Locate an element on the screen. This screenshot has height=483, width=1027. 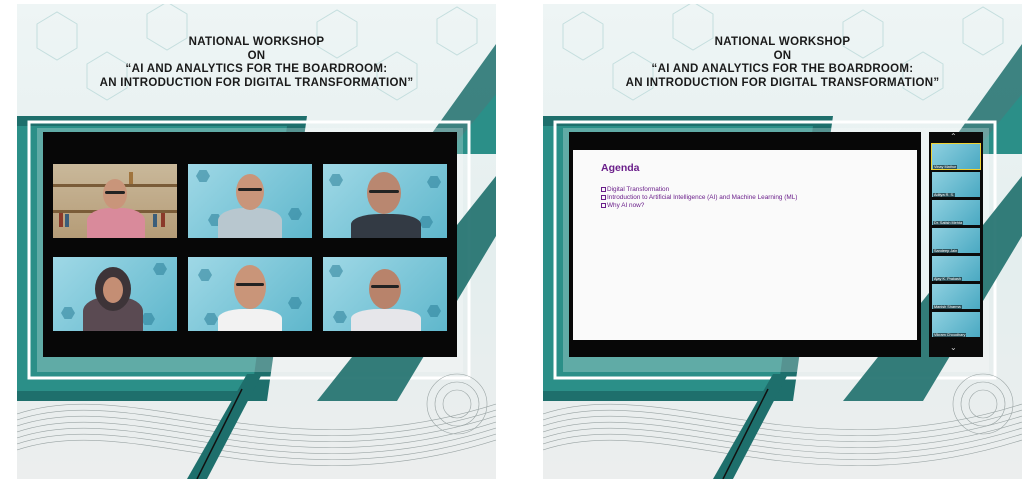
participant-face is located at coordinates (113, 290).